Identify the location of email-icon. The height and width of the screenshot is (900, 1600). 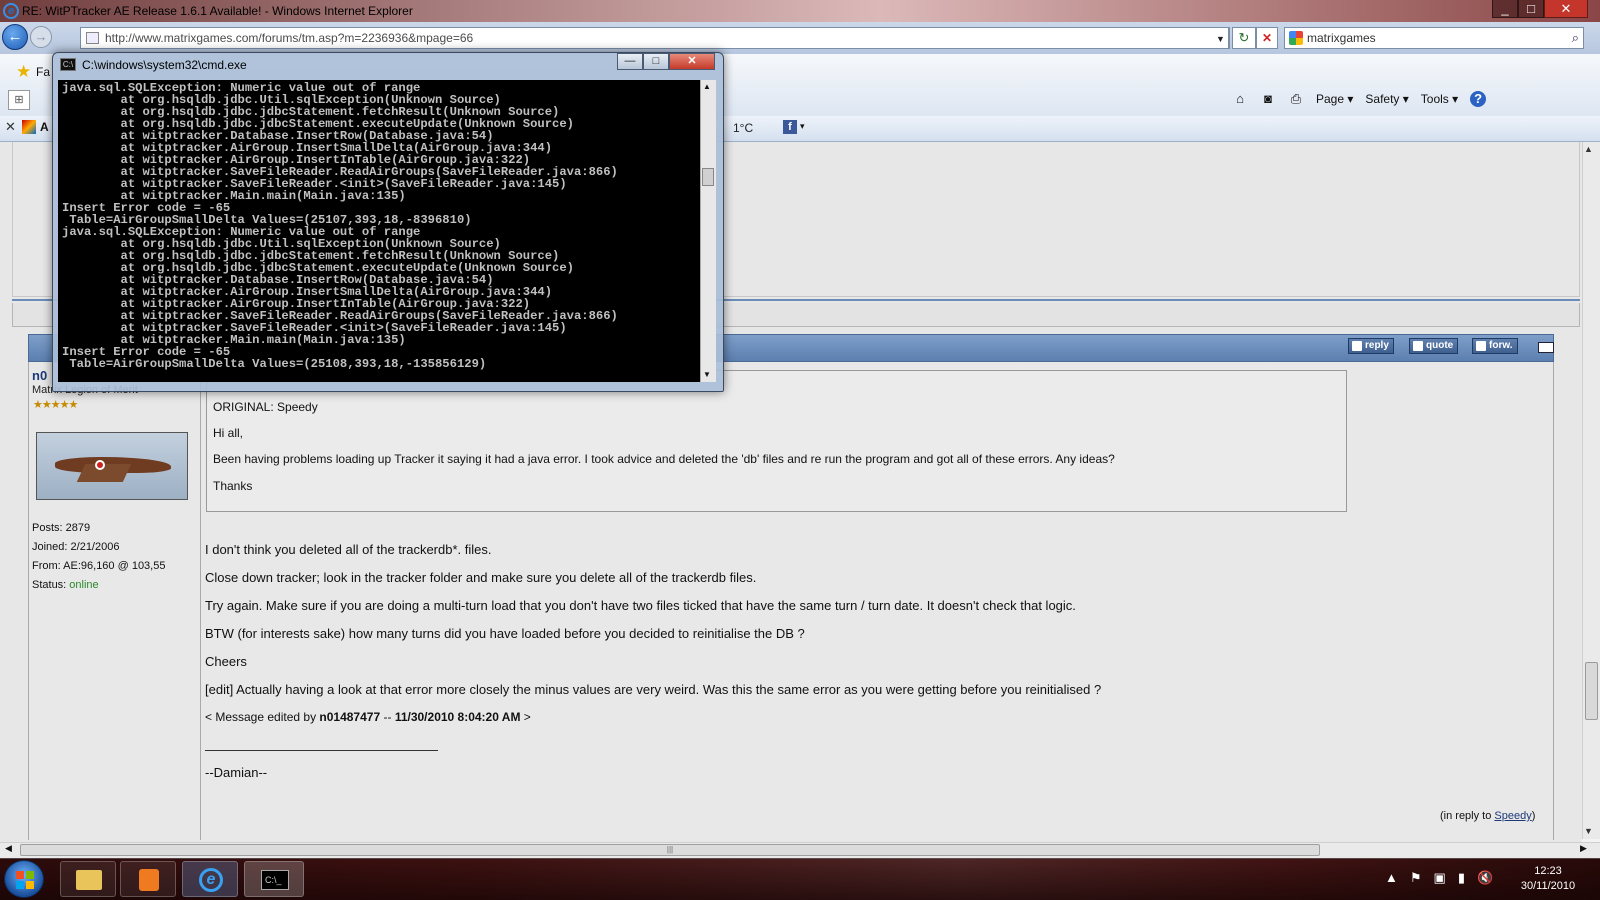
(1546, 347).